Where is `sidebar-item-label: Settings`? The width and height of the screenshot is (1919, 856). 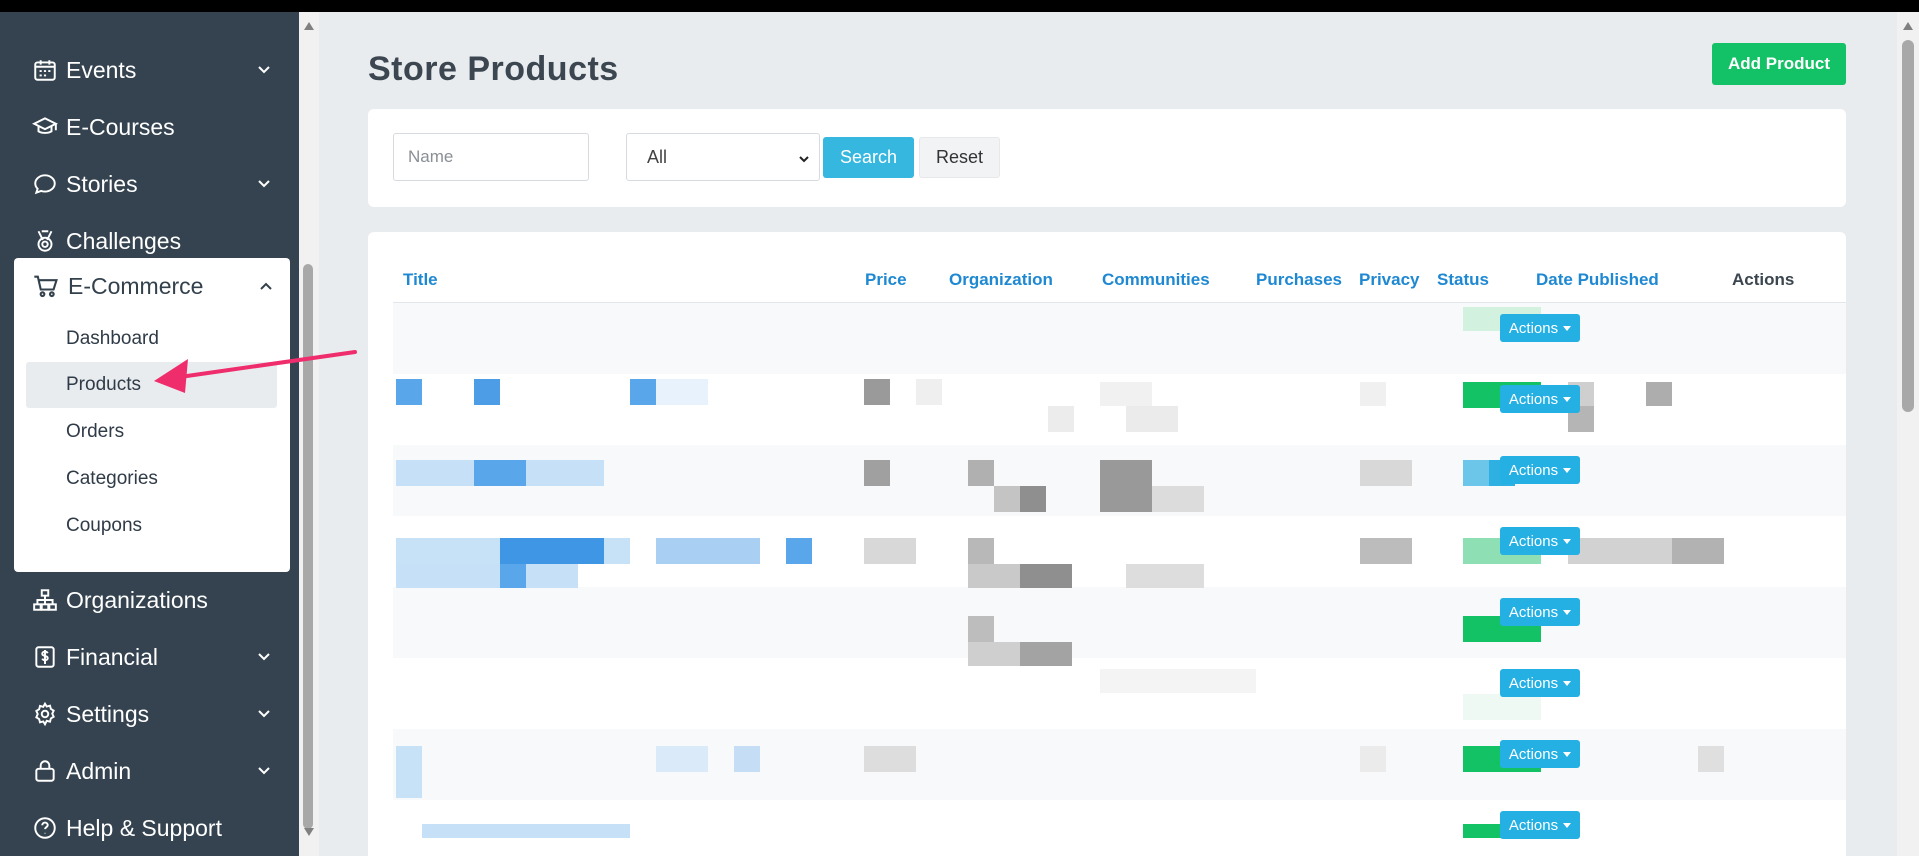
sidebar-item-label: Settings is located at coordinates (108, 713).